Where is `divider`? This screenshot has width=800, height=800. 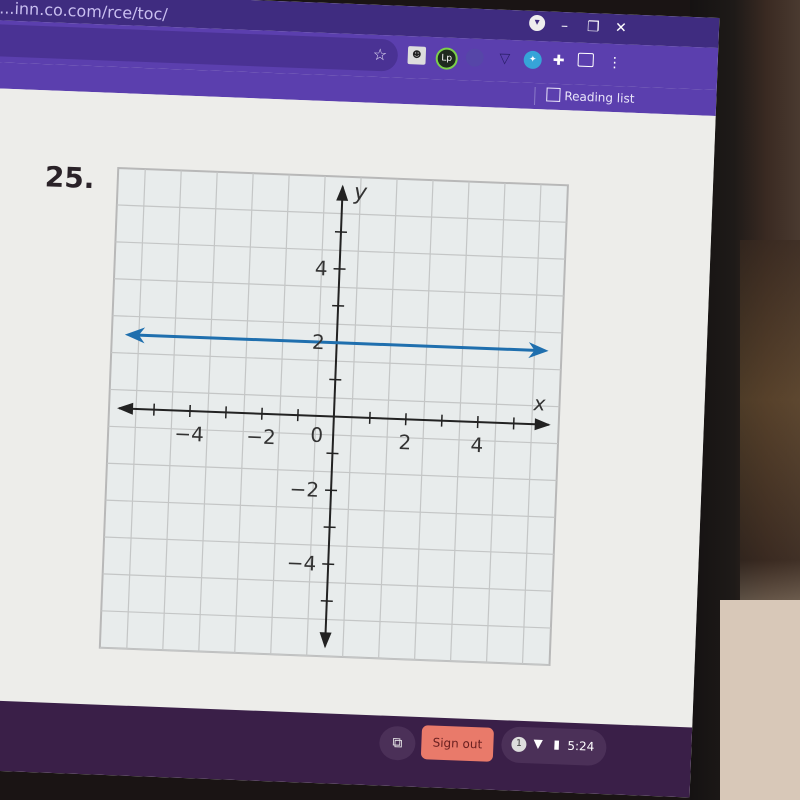 divider is located at coordinates (534, 96).